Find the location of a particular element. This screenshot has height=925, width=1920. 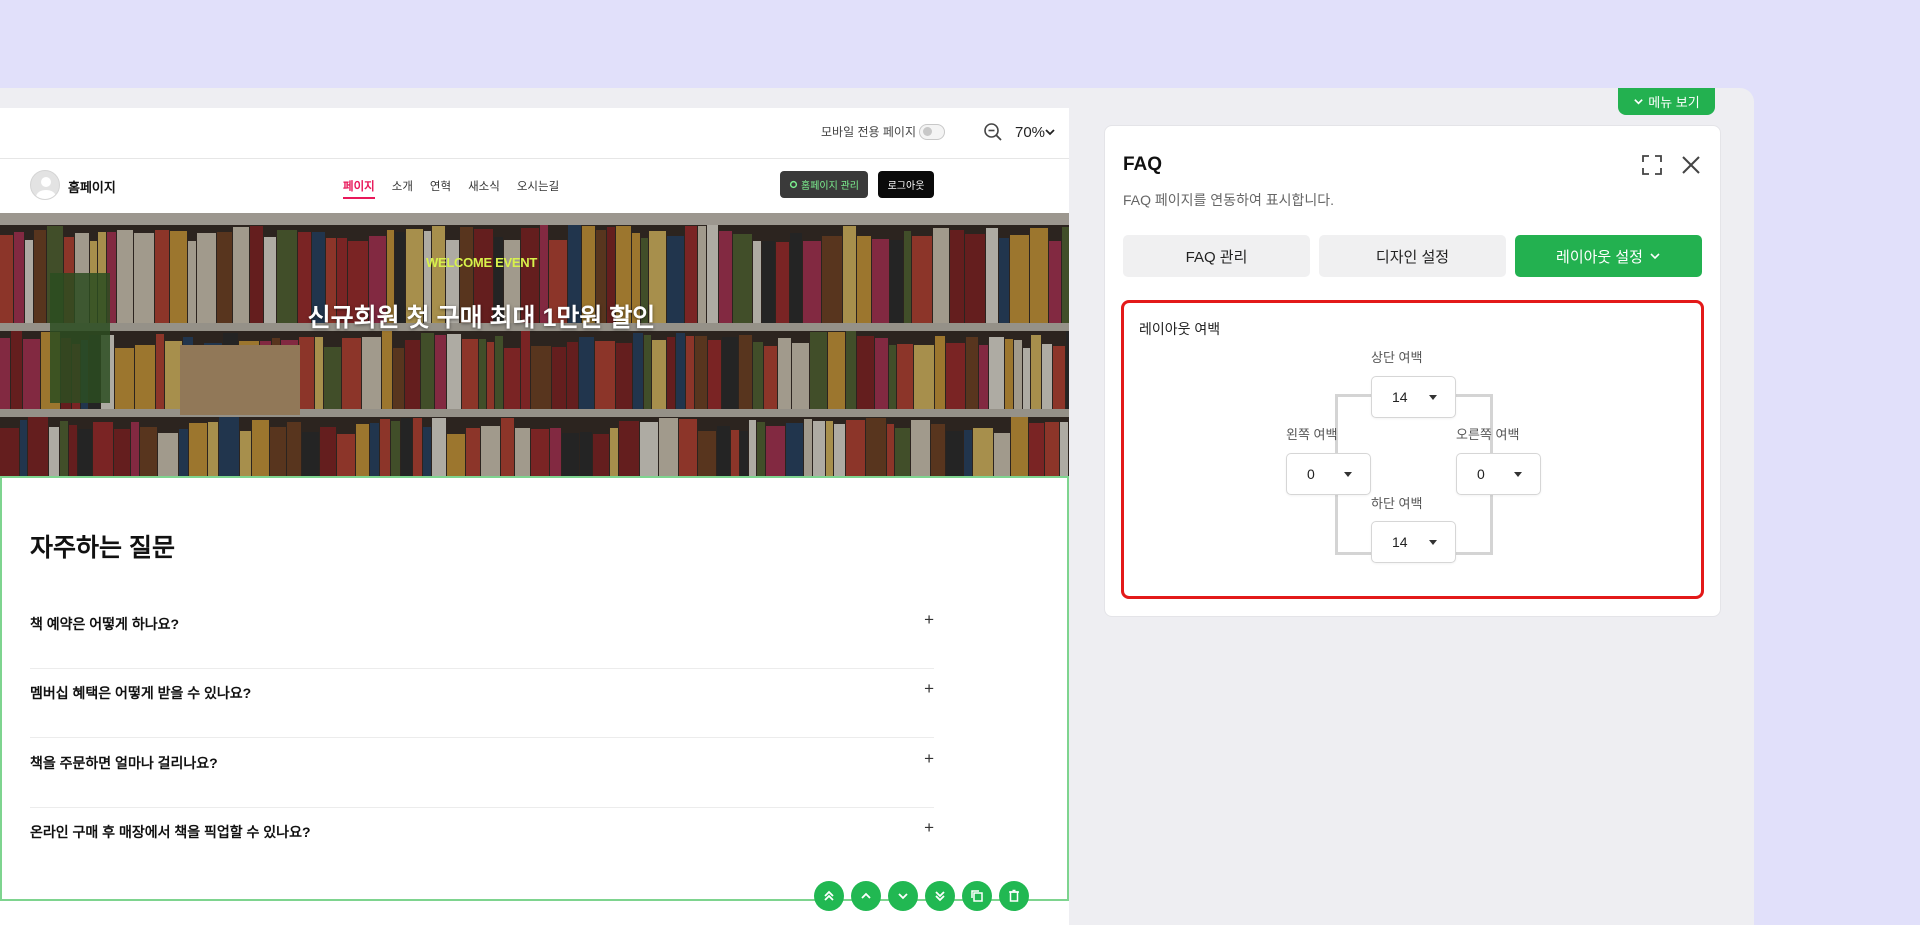

copy-icon is located at coordinates (977, 896).